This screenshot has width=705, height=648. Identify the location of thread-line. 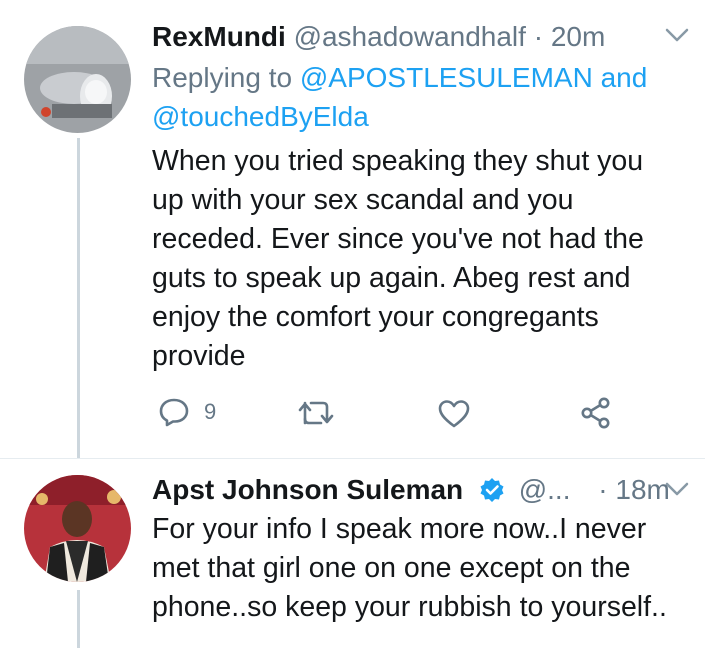
(78, 298).